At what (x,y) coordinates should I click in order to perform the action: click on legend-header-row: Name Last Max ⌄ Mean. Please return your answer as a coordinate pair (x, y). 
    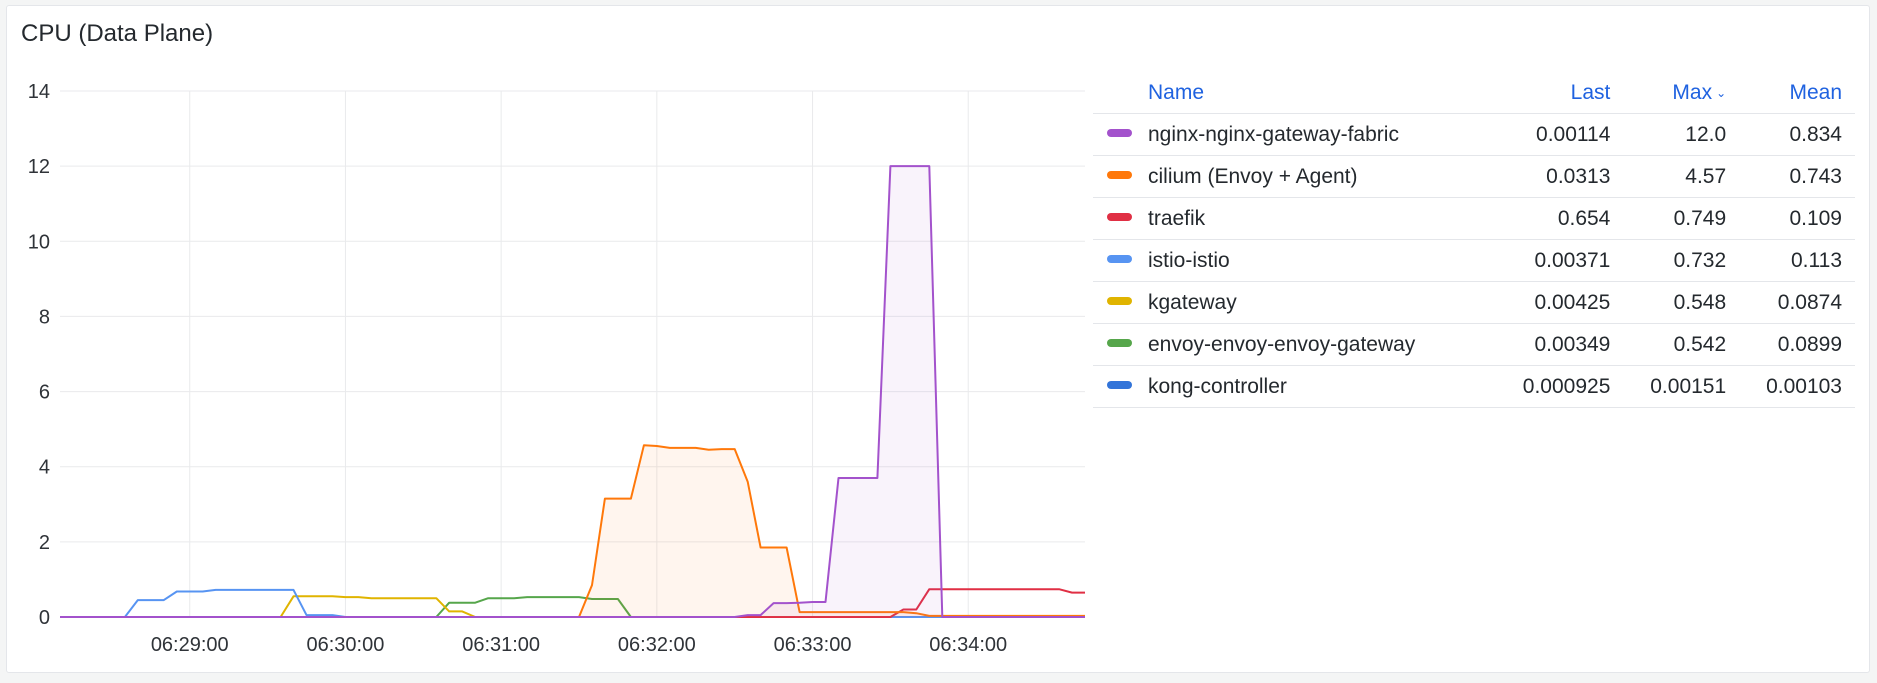
    Looking at the image, I should click on (1474, 93).